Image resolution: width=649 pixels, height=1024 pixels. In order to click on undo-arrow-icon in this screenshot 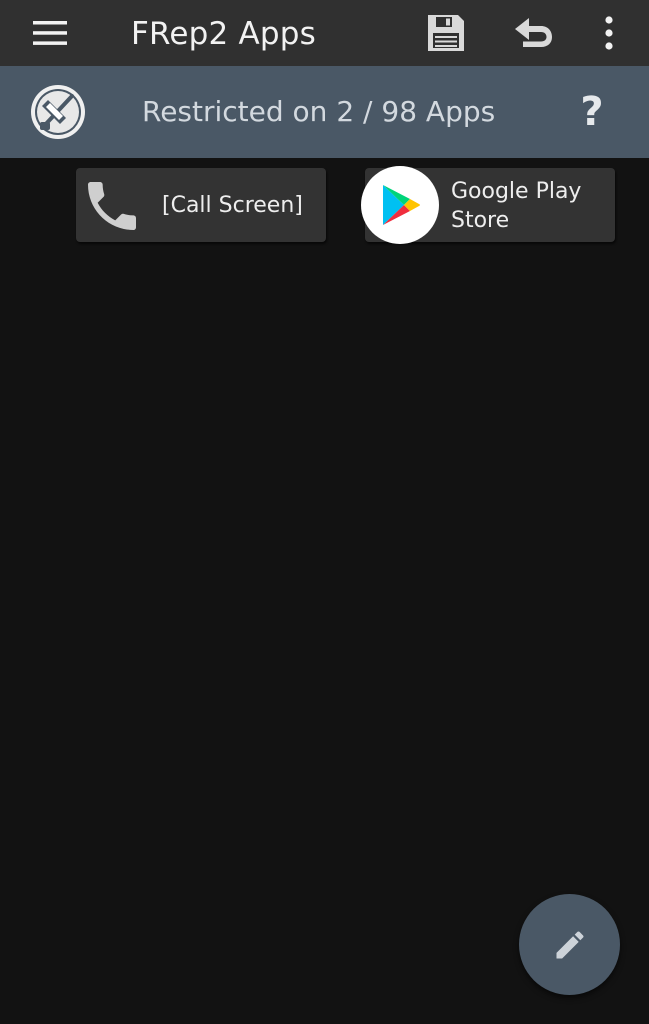, I will do `click(533, 32)`.